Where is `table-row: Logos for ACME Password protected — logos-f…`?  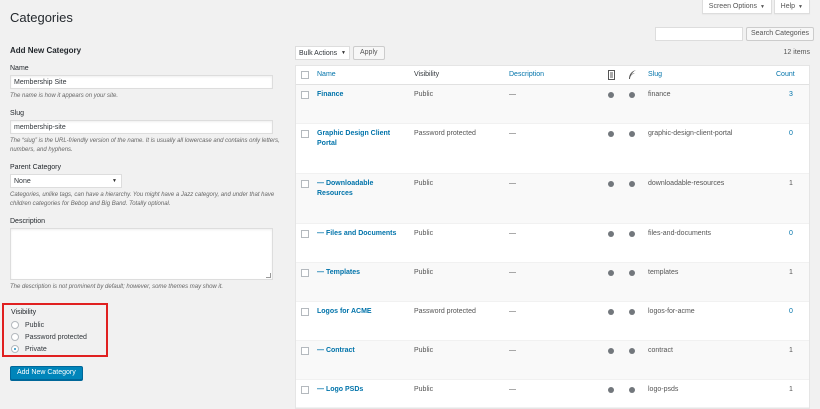
table-row: Logos for ACME Password protected — logos-f… is located at coordinates (552, 321).